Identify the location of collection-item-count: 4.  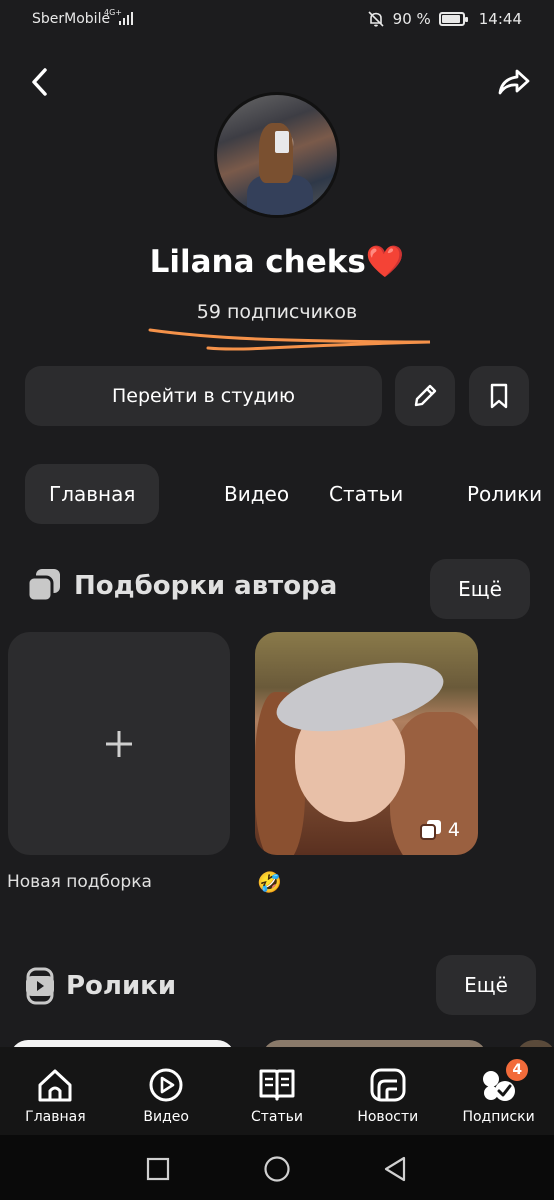
(439, 830).